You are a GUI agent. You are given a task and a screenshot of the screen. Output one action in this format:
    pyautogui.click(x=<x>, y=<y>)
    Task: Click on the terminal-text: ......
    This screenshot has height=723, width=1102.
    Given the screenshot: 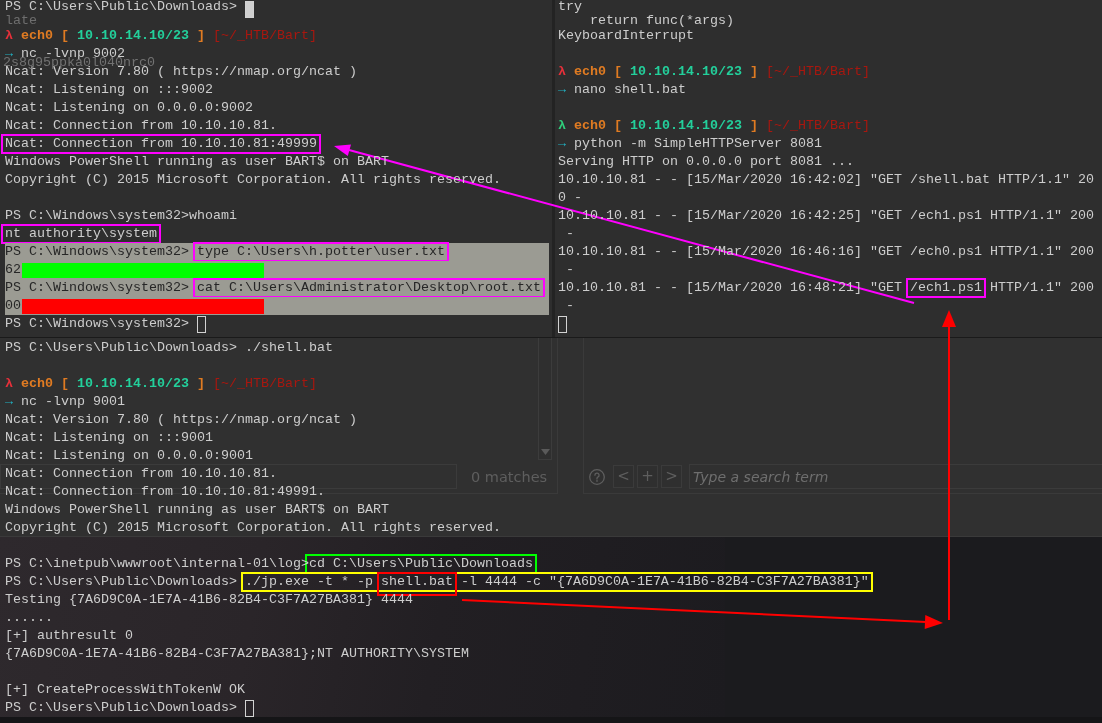 What is the action you would take?
    pyautogui.click(x=29, y=617)
    